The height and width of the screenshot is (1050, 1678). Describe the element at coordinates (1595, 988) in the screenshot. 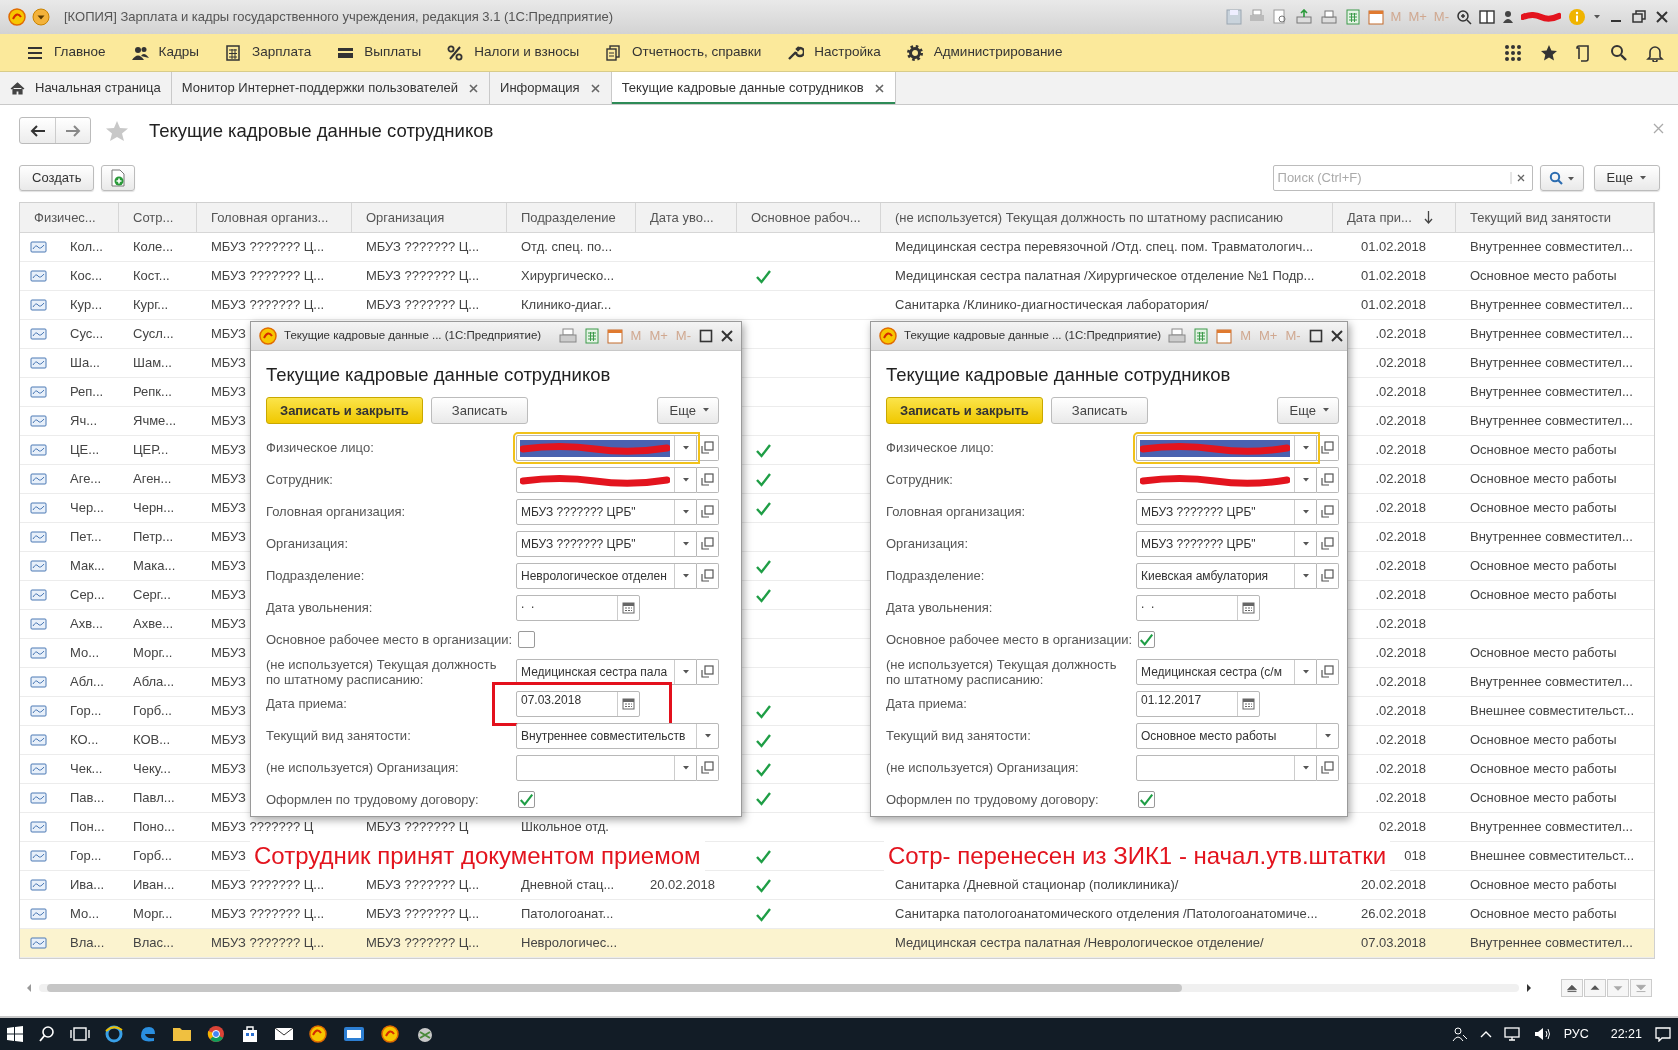

I see `page-up-icon` at that location.